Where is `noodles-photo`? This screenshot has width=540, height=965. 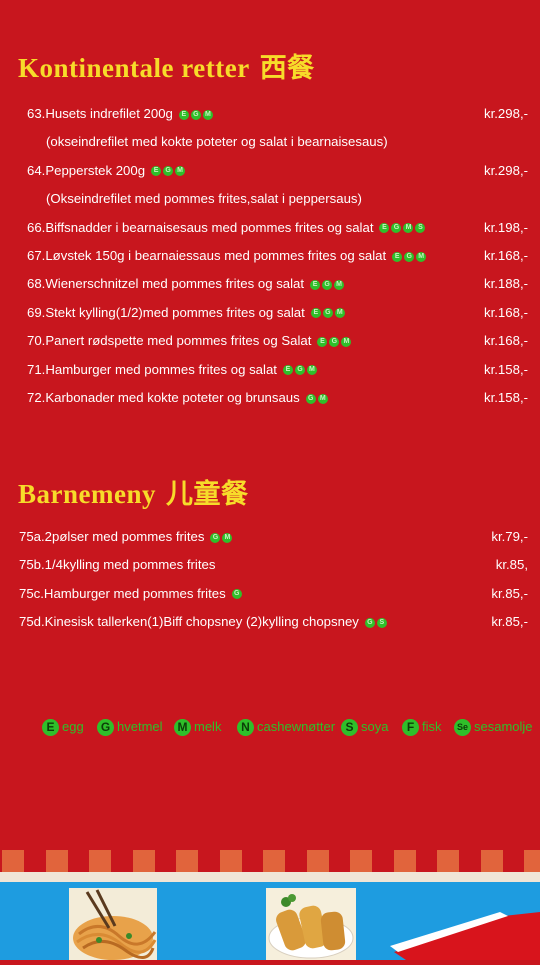 noodles-photo is located at coordinates (113, 924).